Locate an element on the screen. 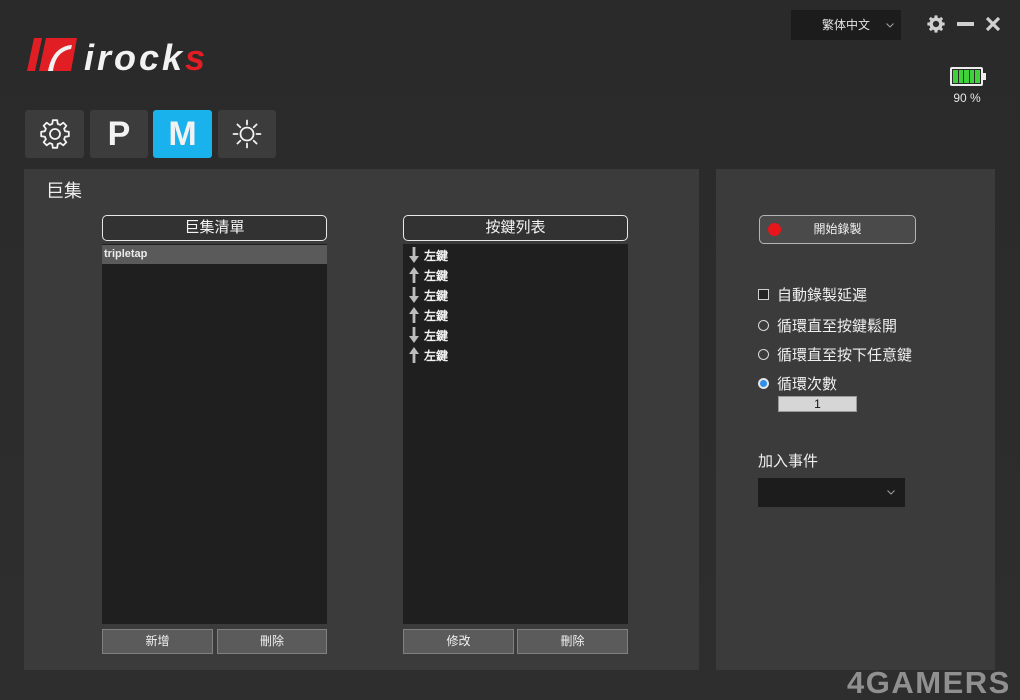  macro-list-header: 巨集清單 is located at coordinates (214, 228).